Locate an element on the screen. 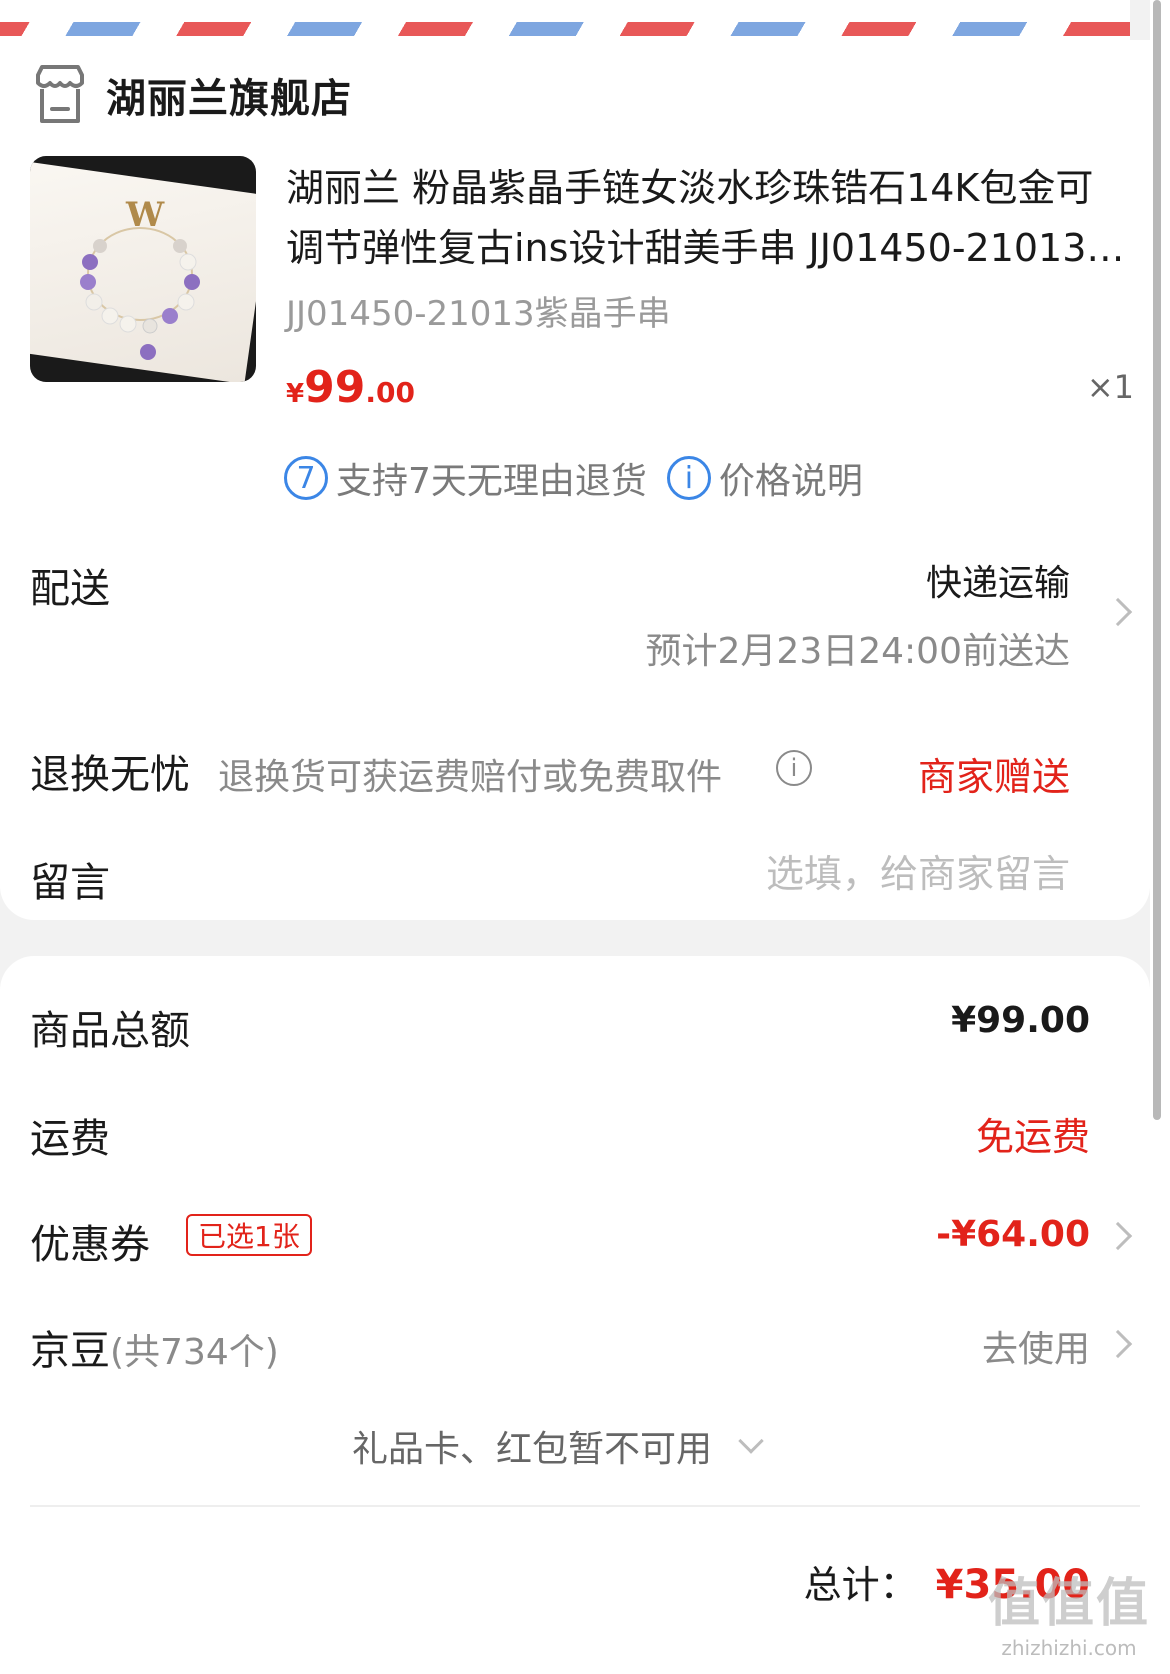 This screenshot has width=1170, height=1674. chevron-right-icon is located at coordinates (1118, 612).